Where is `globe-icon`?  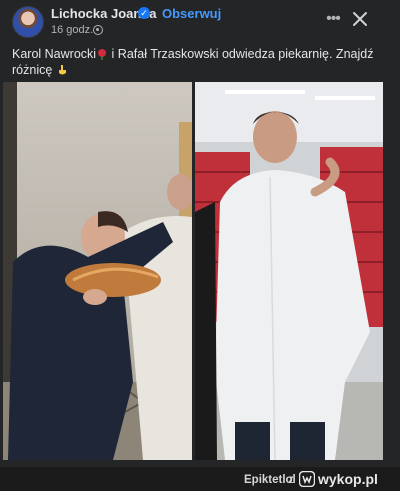
globe-icon is located at coordinates (98, 30).